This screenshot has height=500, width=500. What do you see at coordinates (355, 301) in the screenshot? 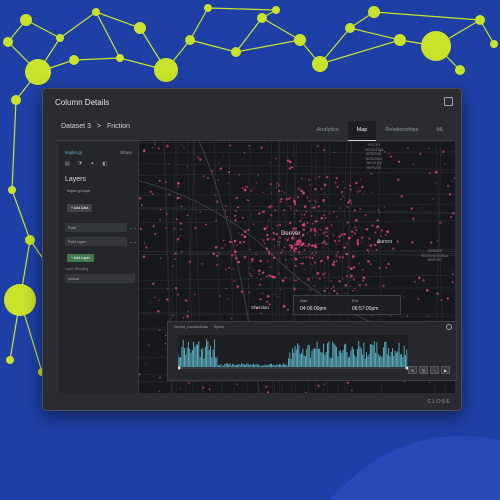
I see `end-label: End` at bounding box center [355, 301].